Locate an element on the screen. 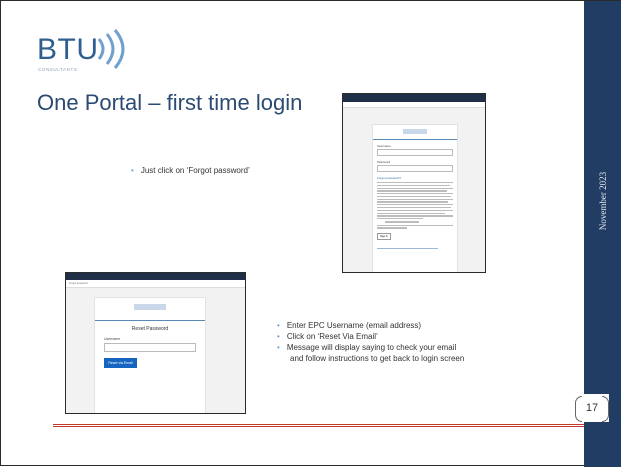  bullet-text: Click on ‘Reset Via Email’ is located at coordinates (332, 336).